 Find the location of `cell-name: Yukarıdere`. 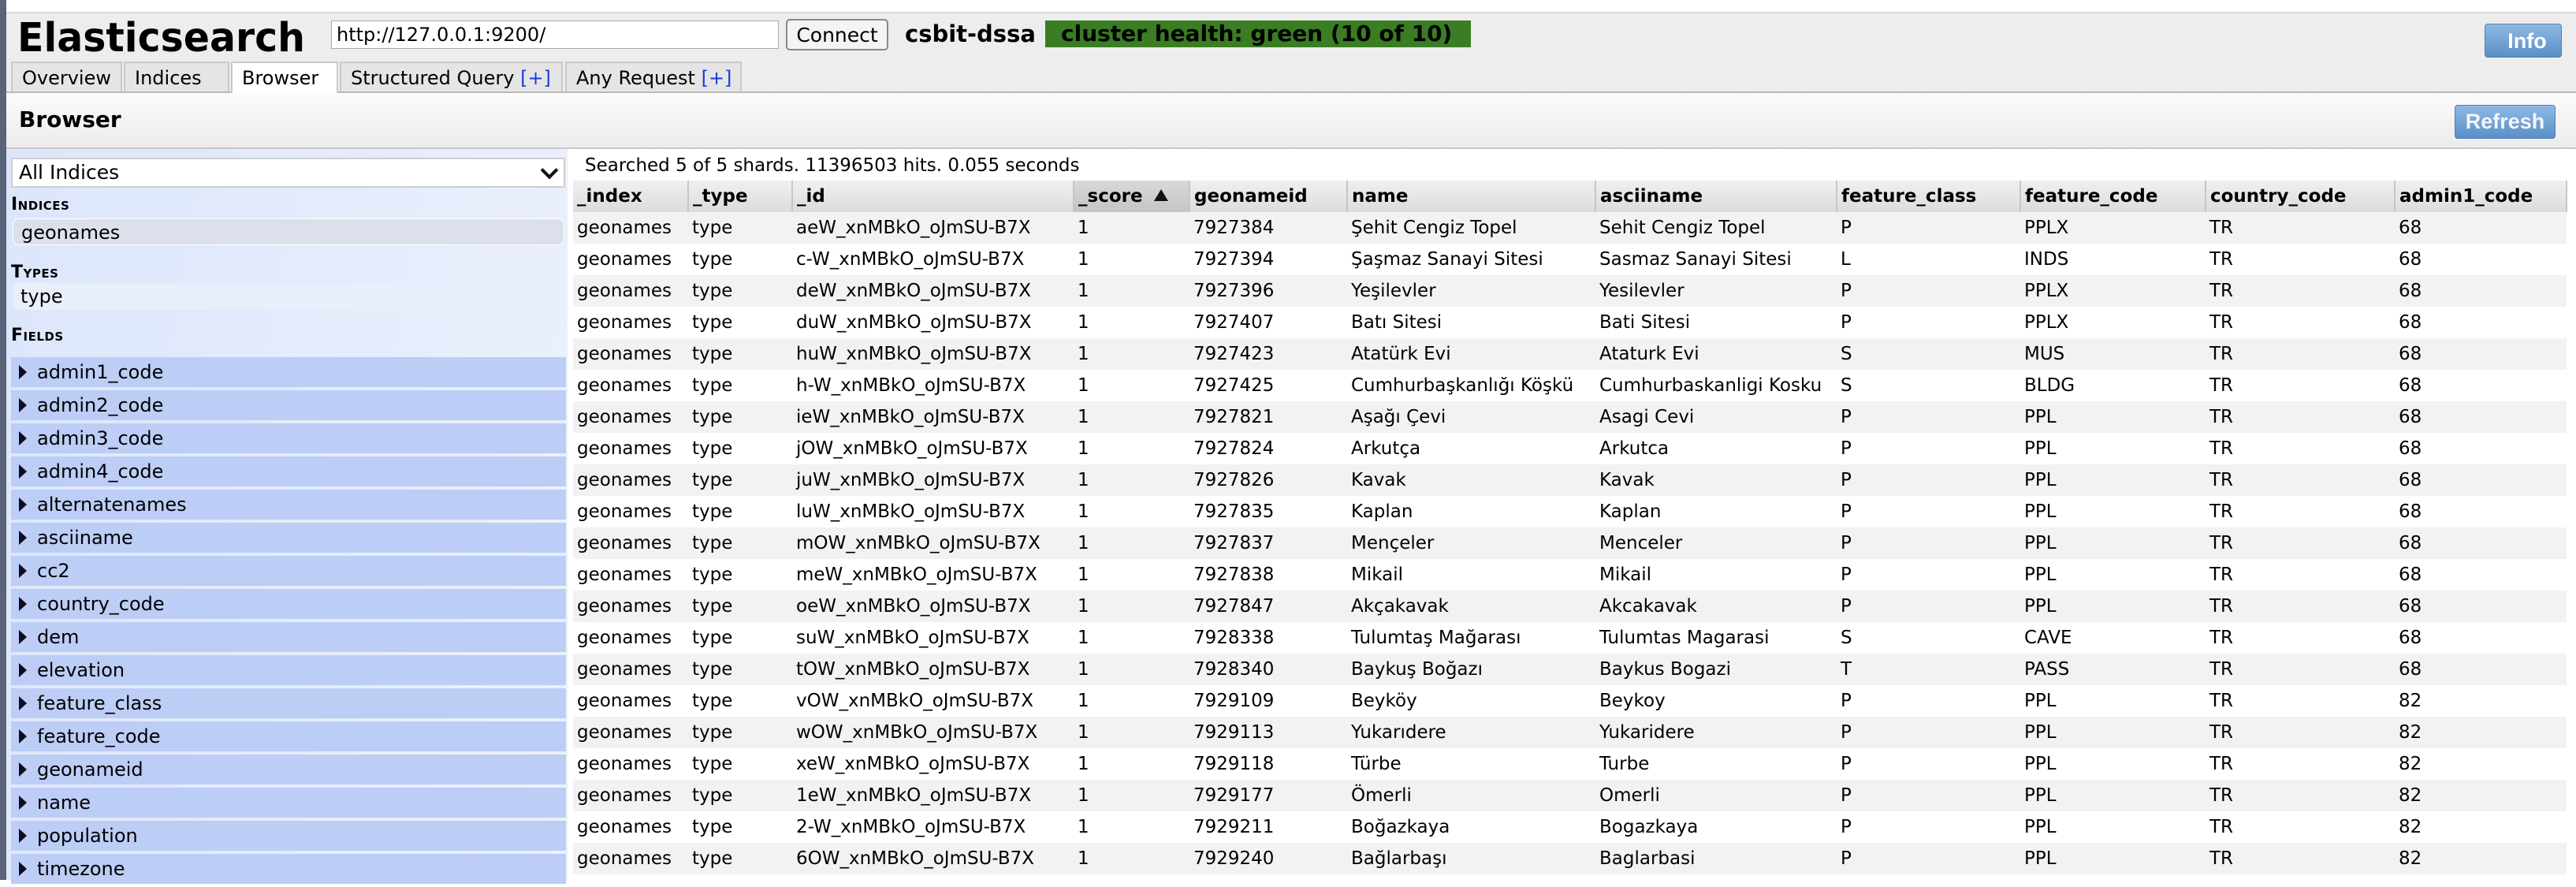

cell-name: Yukarıdere is located at coordinates (1471, 732).